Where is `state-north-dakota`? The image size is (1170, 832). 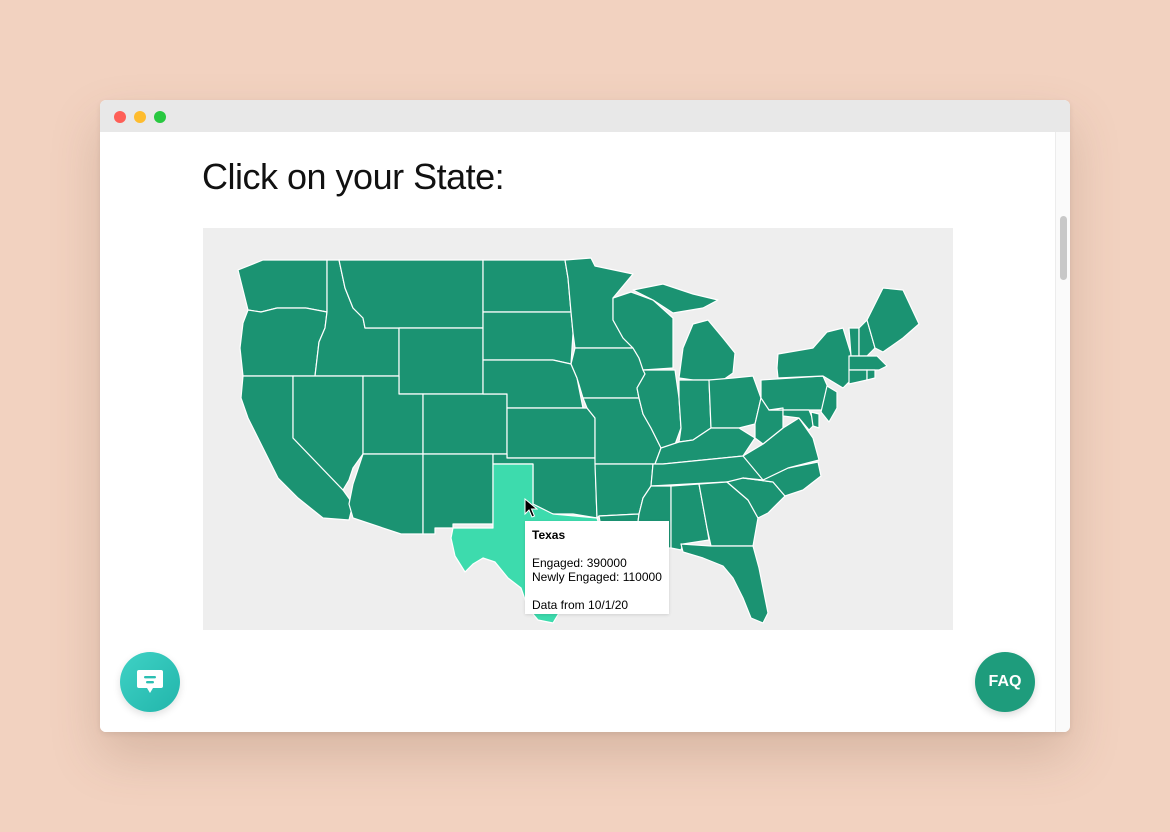 state-north-dakota is located at coordinates (527, 286).